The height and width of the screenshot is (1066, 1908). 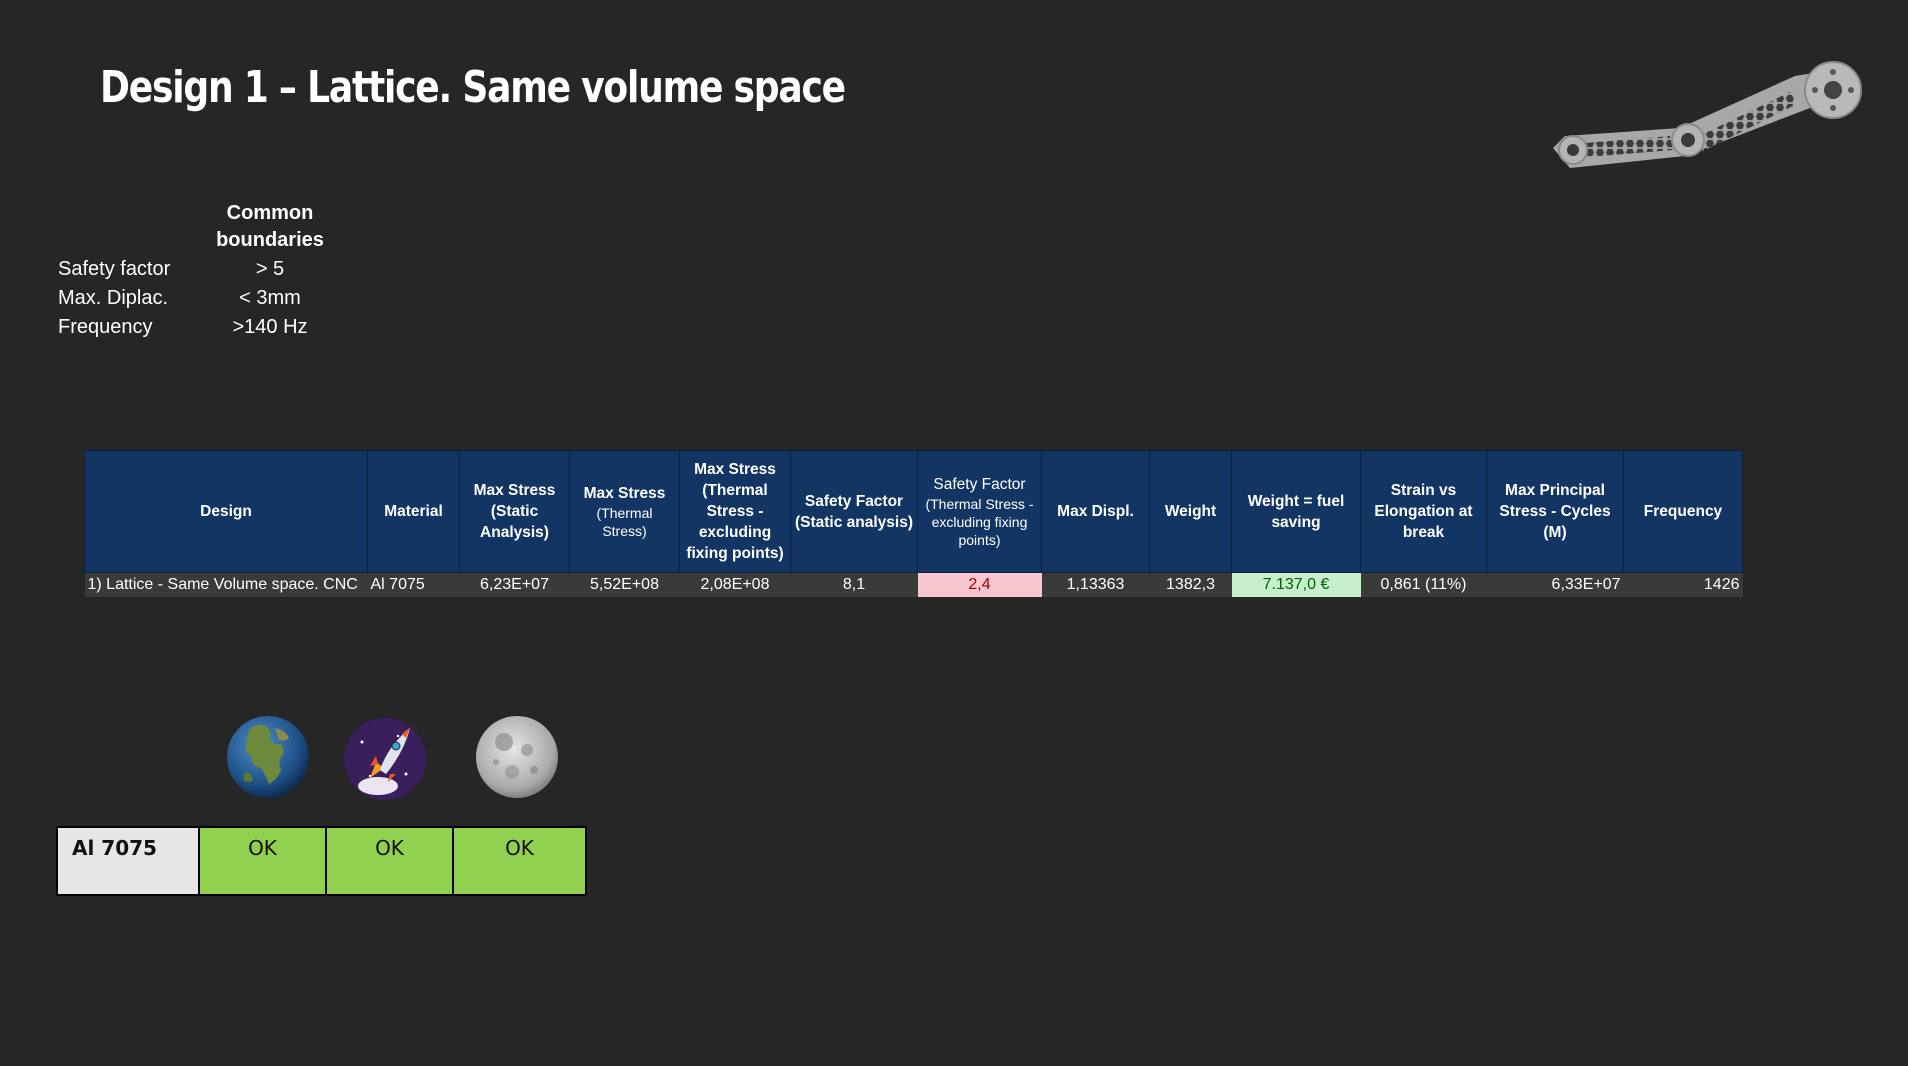 What do you see at coordinates (226, 511) in the screenshot?
I see `column-header-design: Design` at bounding box center [226, 511].